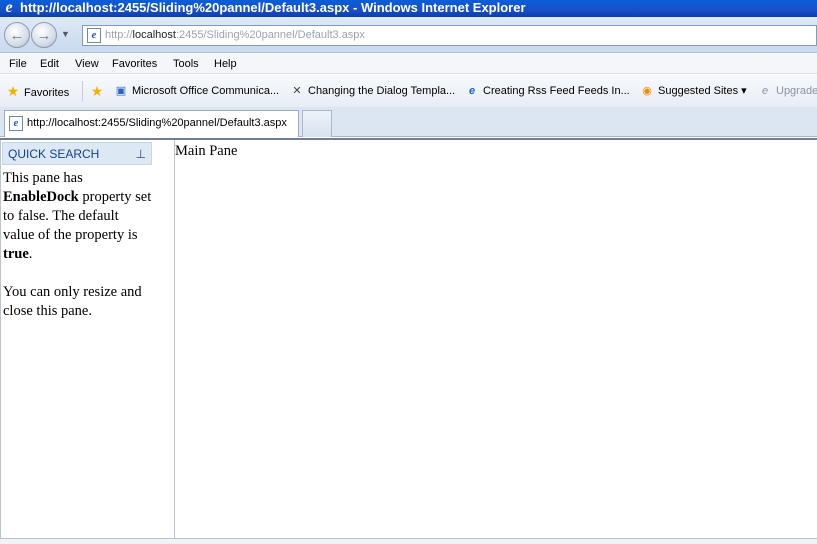 The width and height of the screenshot is (817, 544). I want to click on add-favorite-button: ★, so click(99, 92).